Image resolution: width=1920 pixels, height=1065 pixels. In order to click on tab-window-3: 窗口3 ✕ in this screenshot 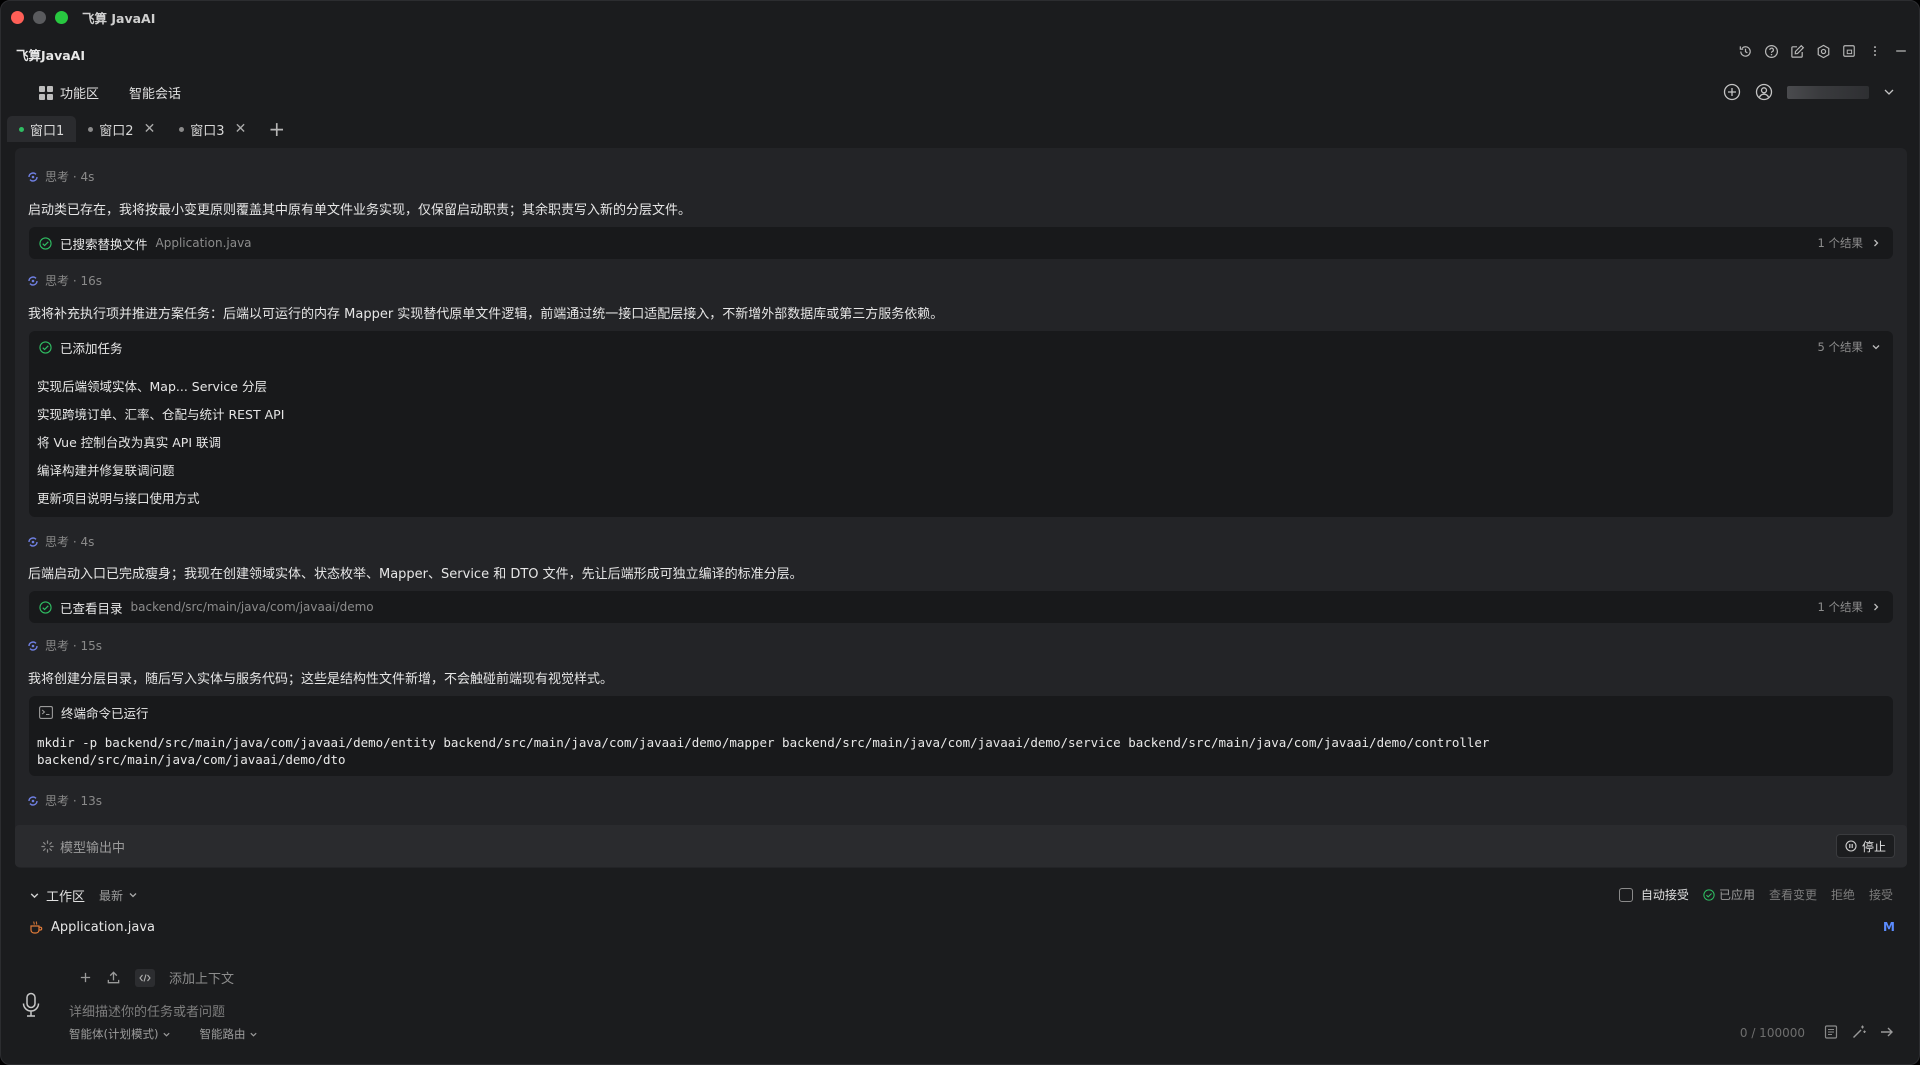, I will do `click(212, 129)`.